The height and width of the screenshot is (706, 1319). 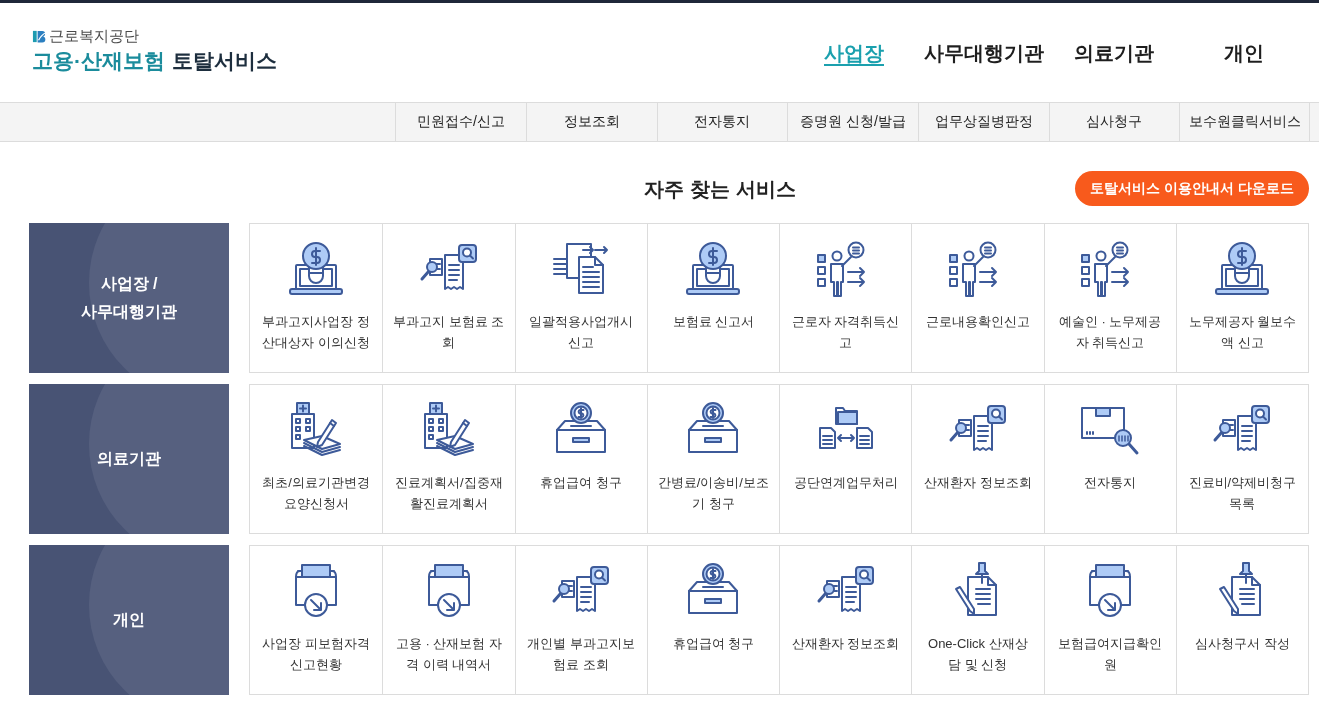 What do you see at coordinates (448, 459) in the screenshot?
I see `service-link: 진료계획서/집중재활진료계획서` at bounding box center [448, 459].